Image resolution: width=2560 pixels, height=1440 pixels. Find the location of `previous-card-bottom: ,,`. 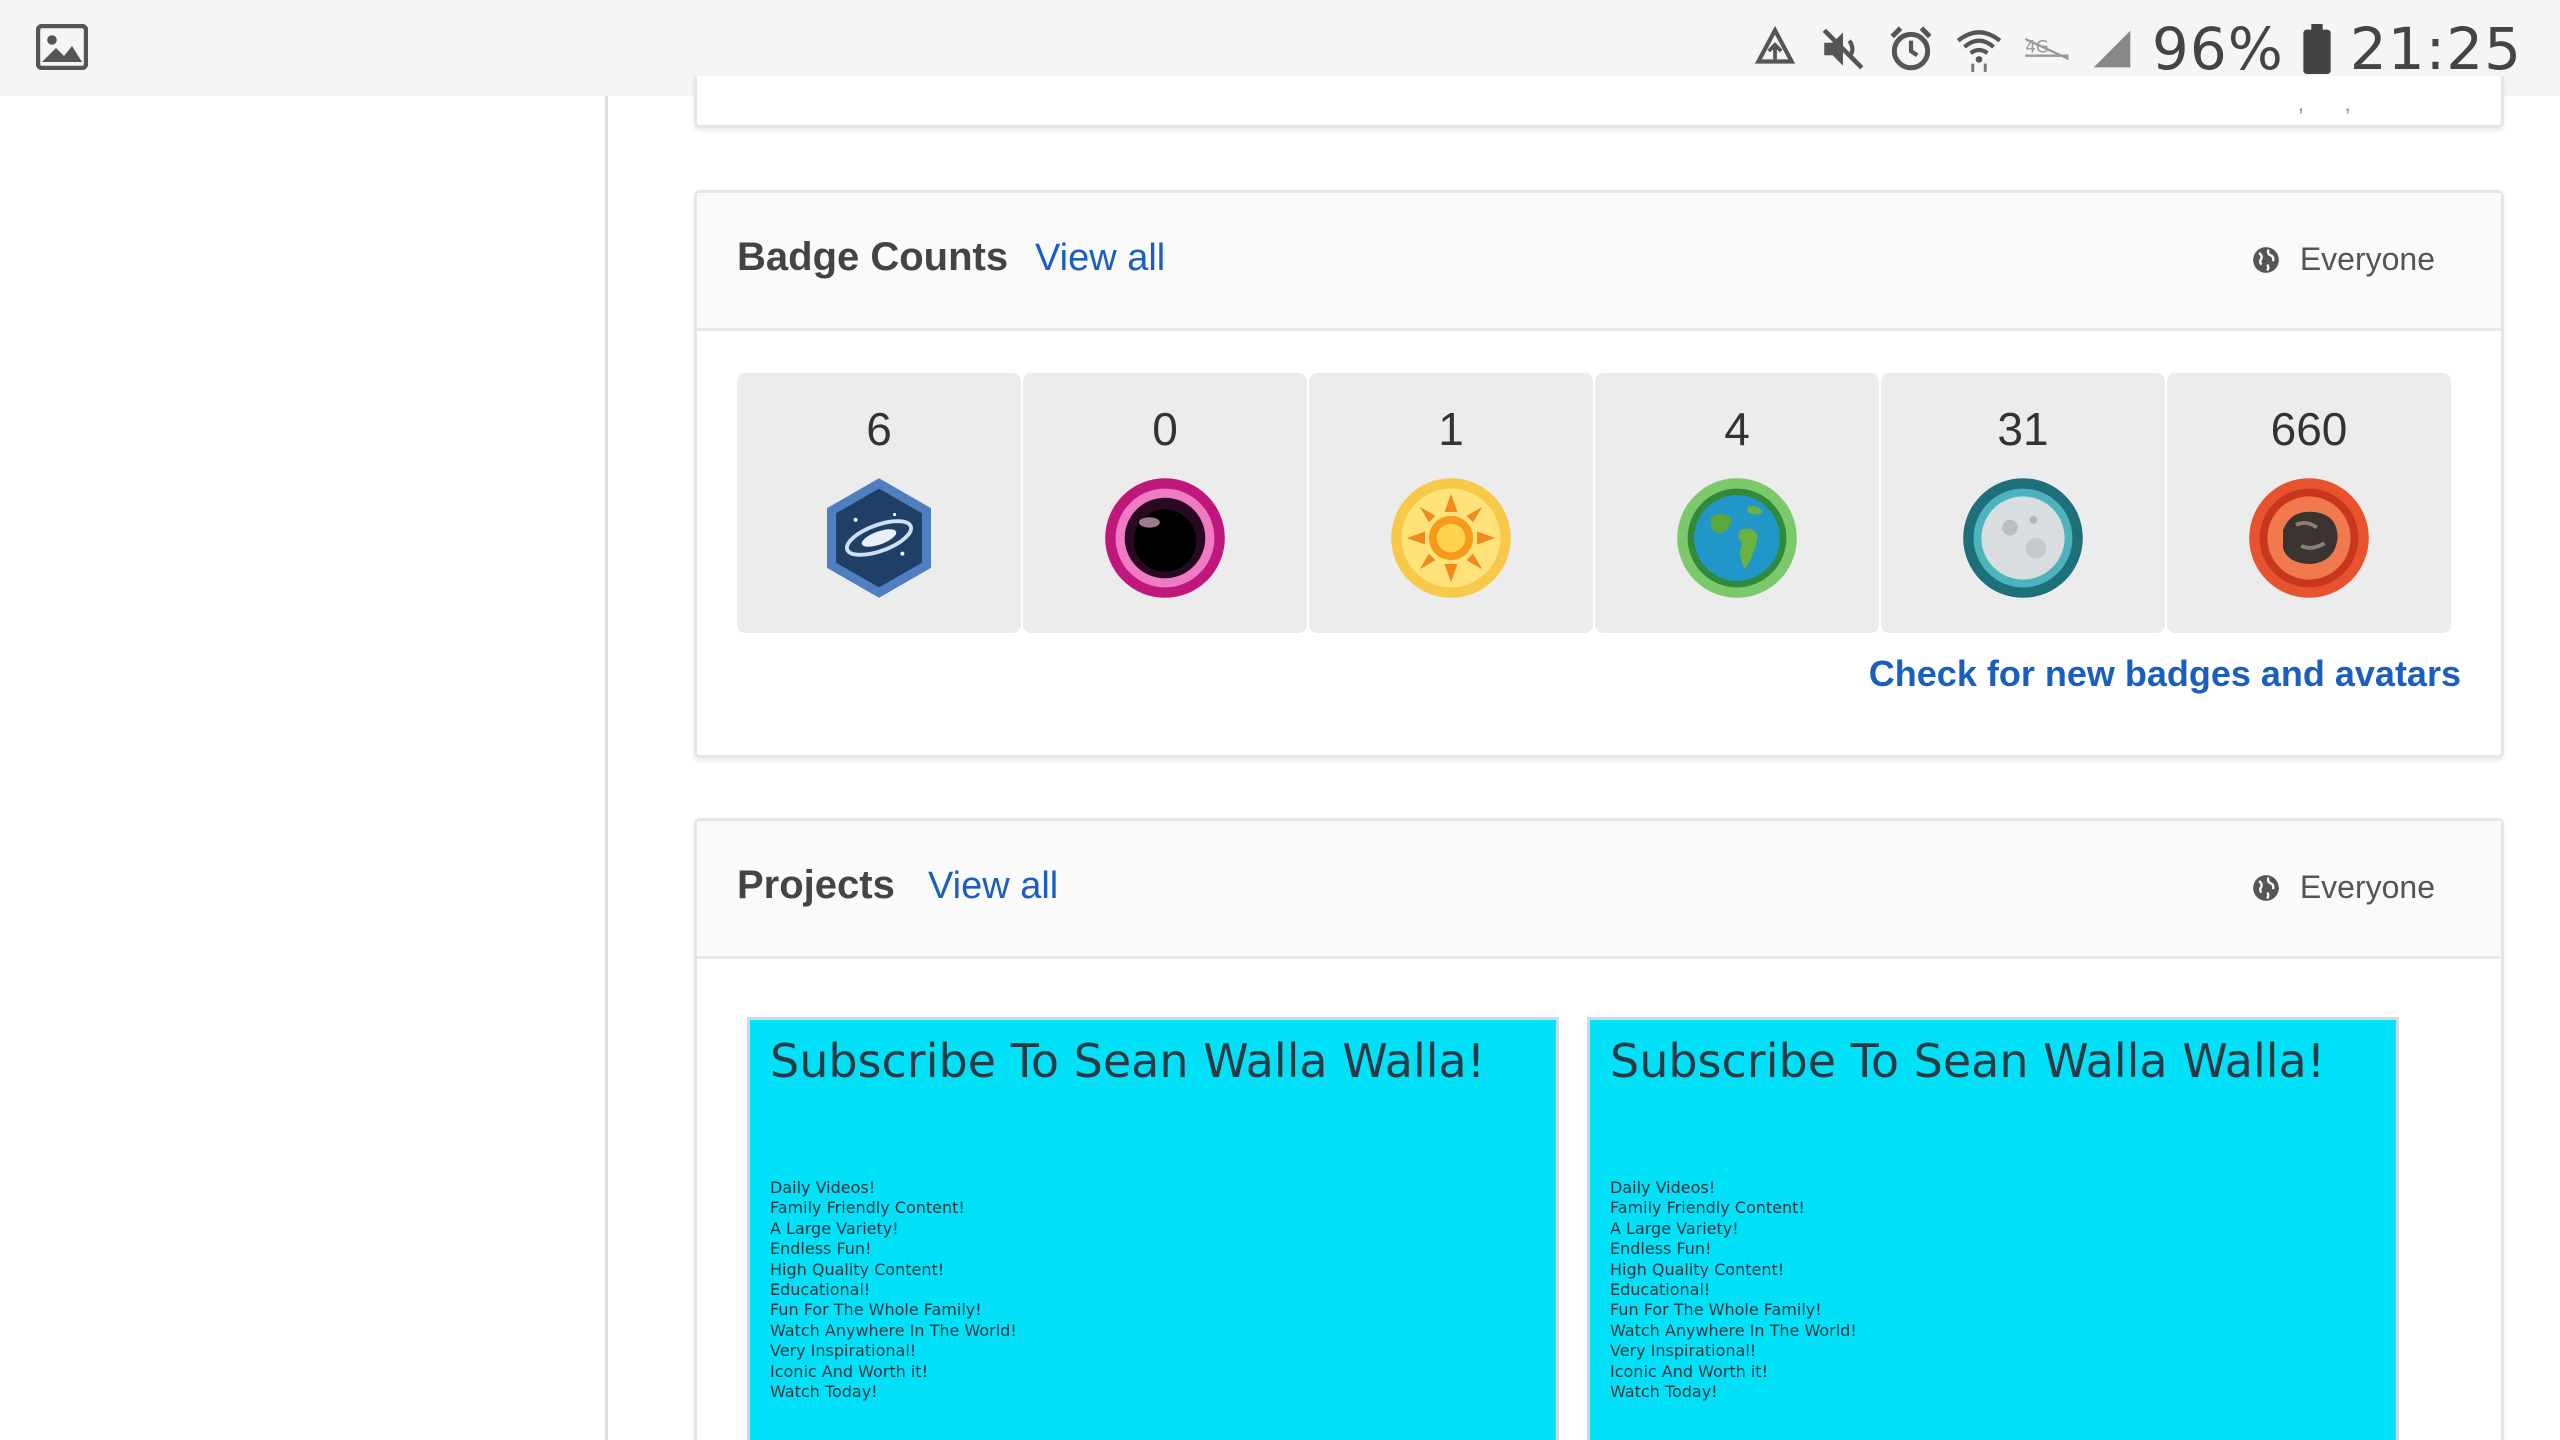

previous-card-bottom: ,, is located at coordinates (1599, 102).